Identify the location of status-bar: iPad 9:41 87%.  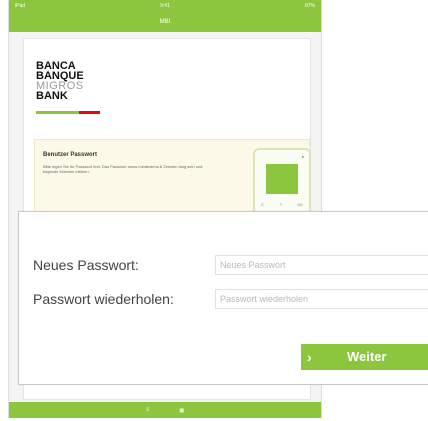
(165, 6).